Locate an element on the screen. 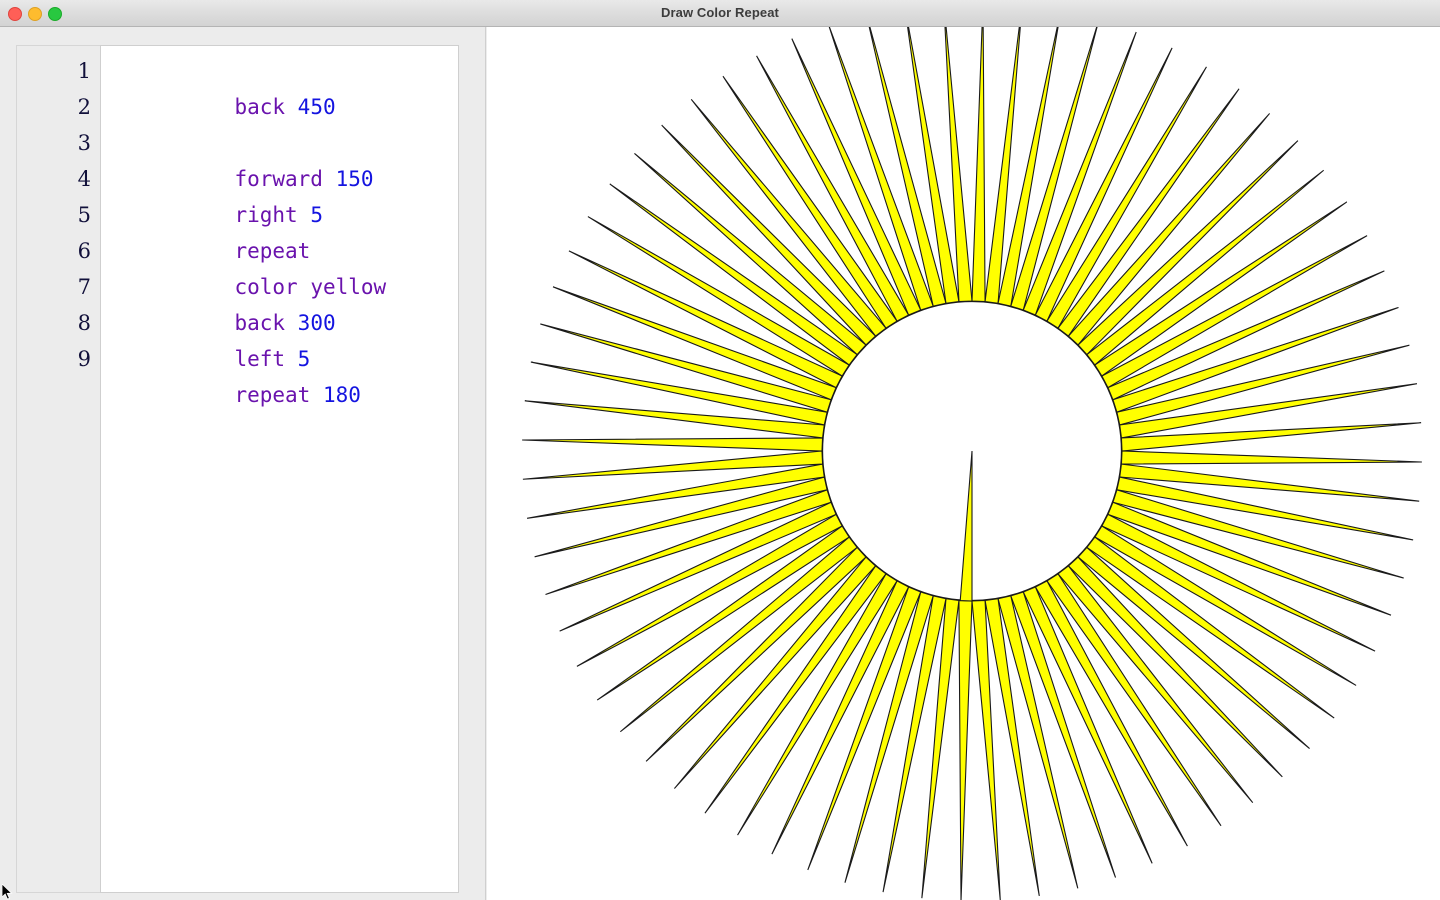 This screenshot has width=1440, height=900. line-number: 4 is located at coordinates (84, 179).